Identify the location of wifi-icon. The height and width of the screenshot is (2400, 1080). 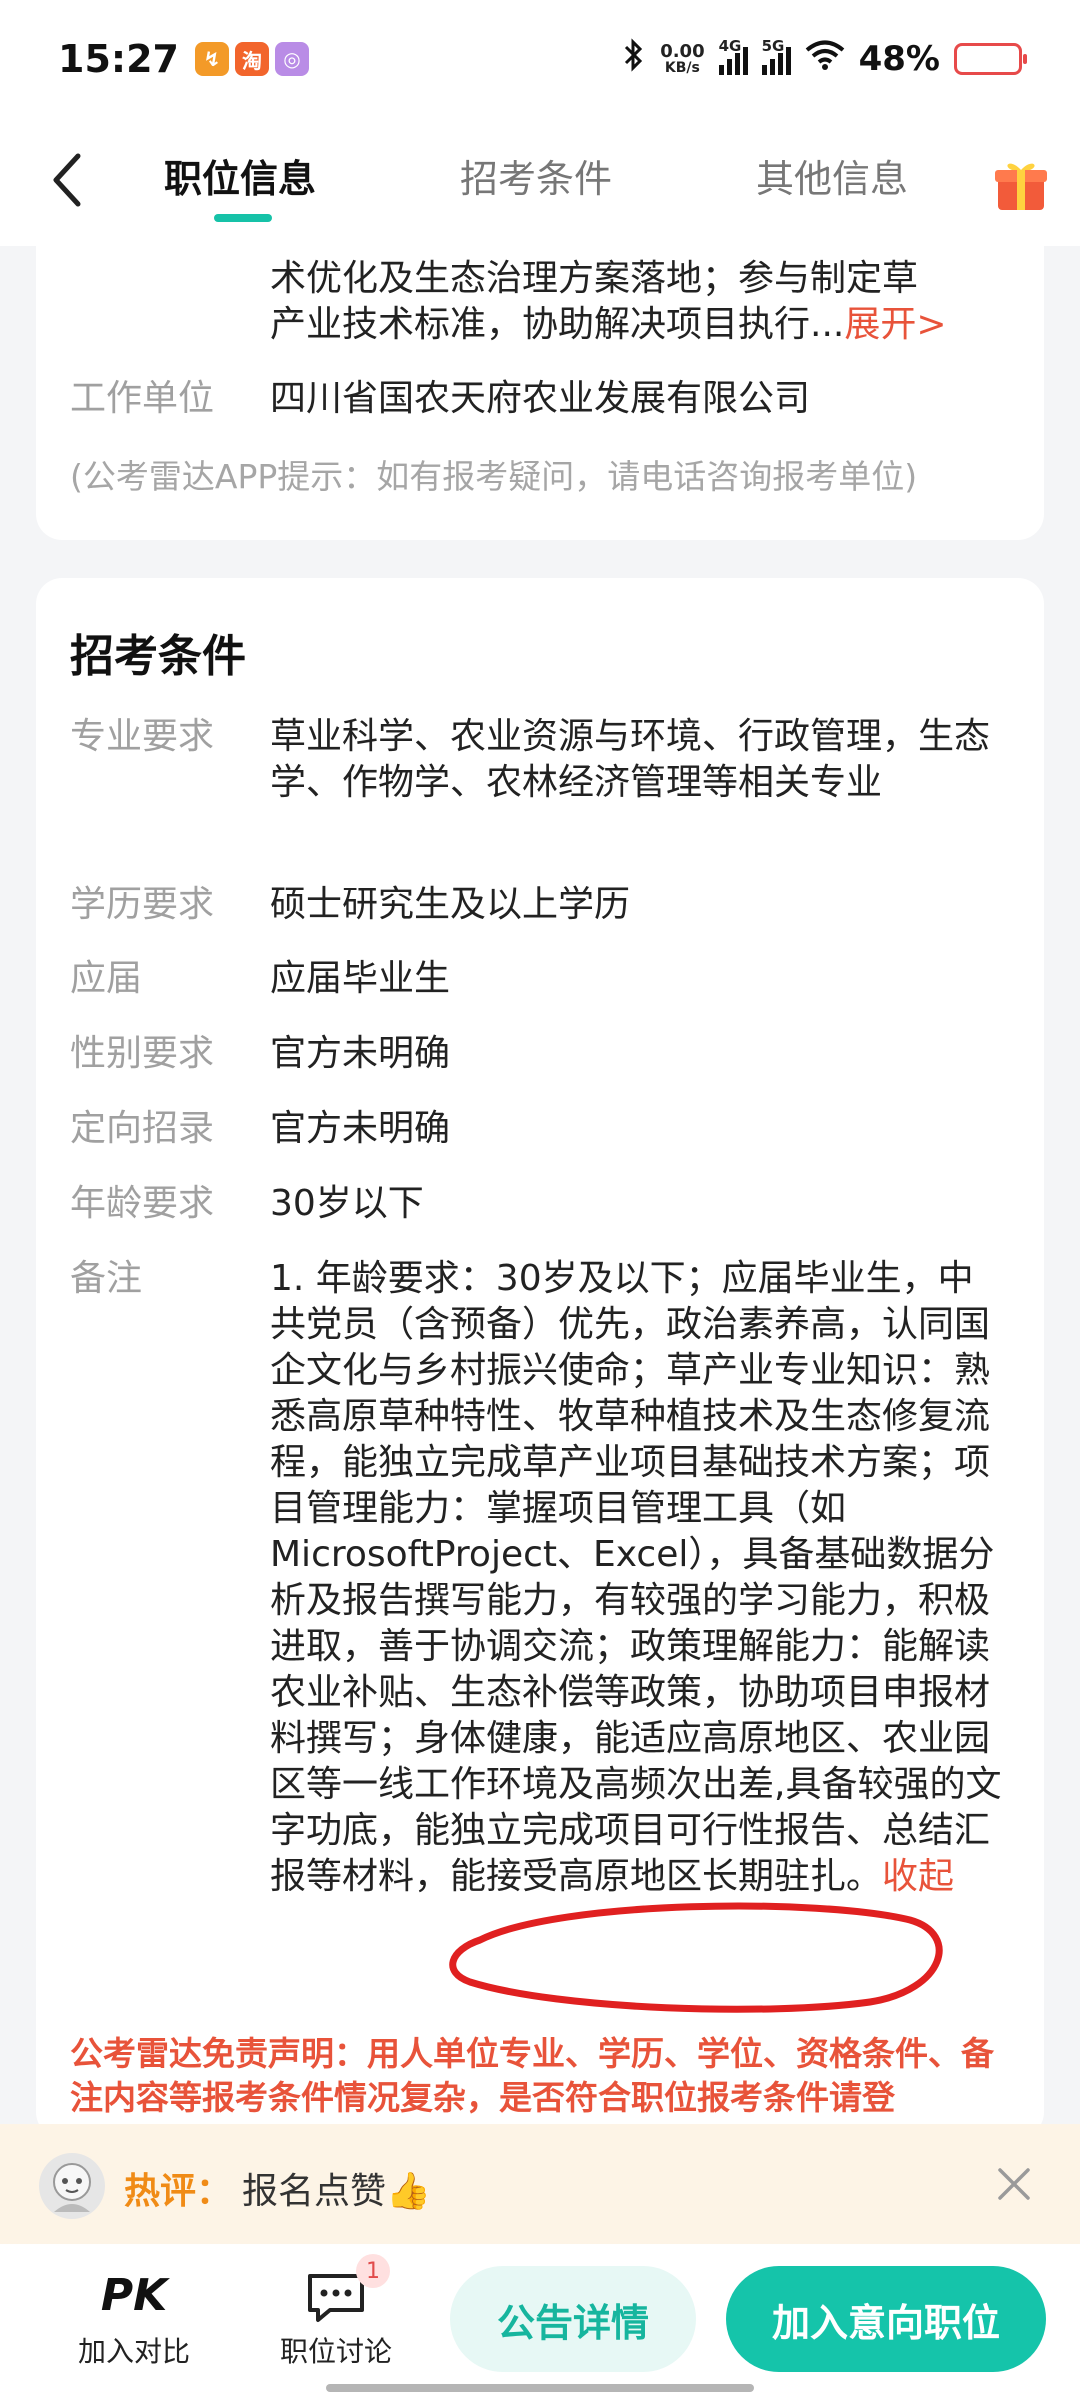
(825, 59).